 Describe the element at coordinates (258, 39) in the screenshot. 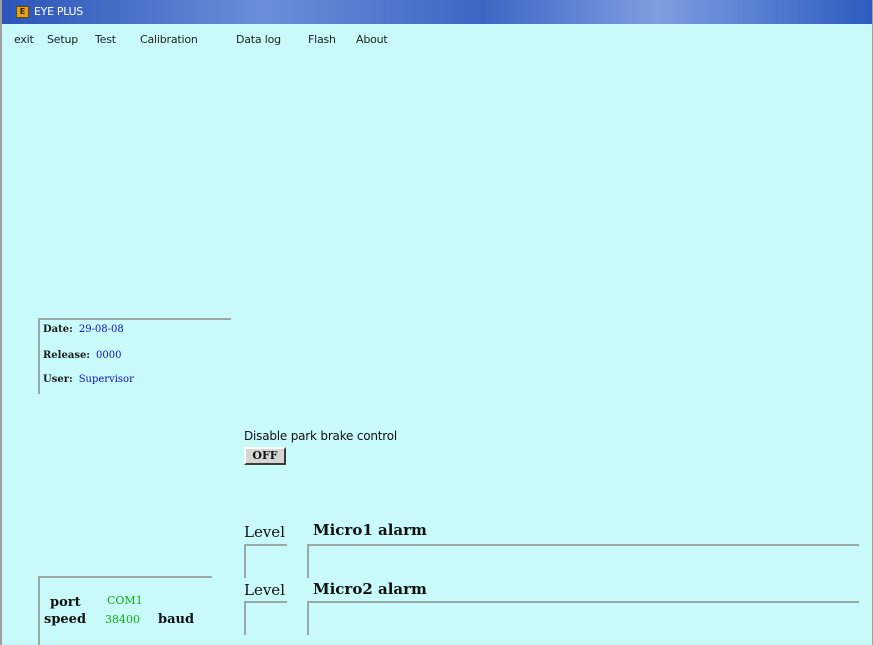

I see `menu-data-log: Data log` at that location.